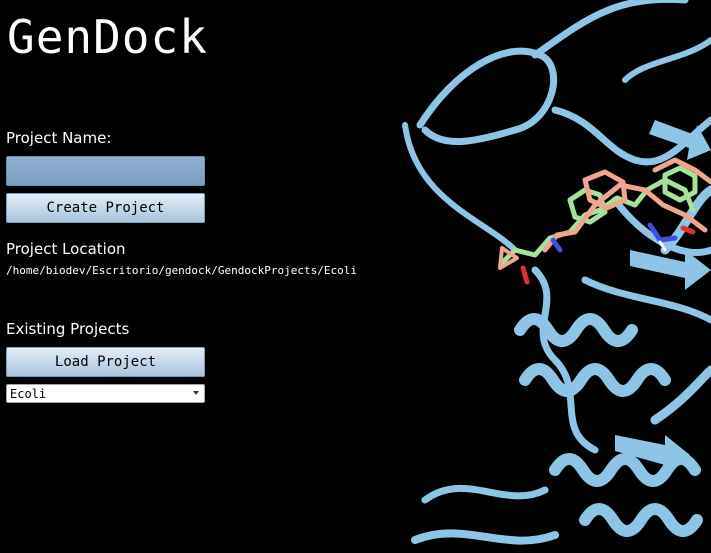  I want to click on project-name-label: Project Name:, so click(59, 138).